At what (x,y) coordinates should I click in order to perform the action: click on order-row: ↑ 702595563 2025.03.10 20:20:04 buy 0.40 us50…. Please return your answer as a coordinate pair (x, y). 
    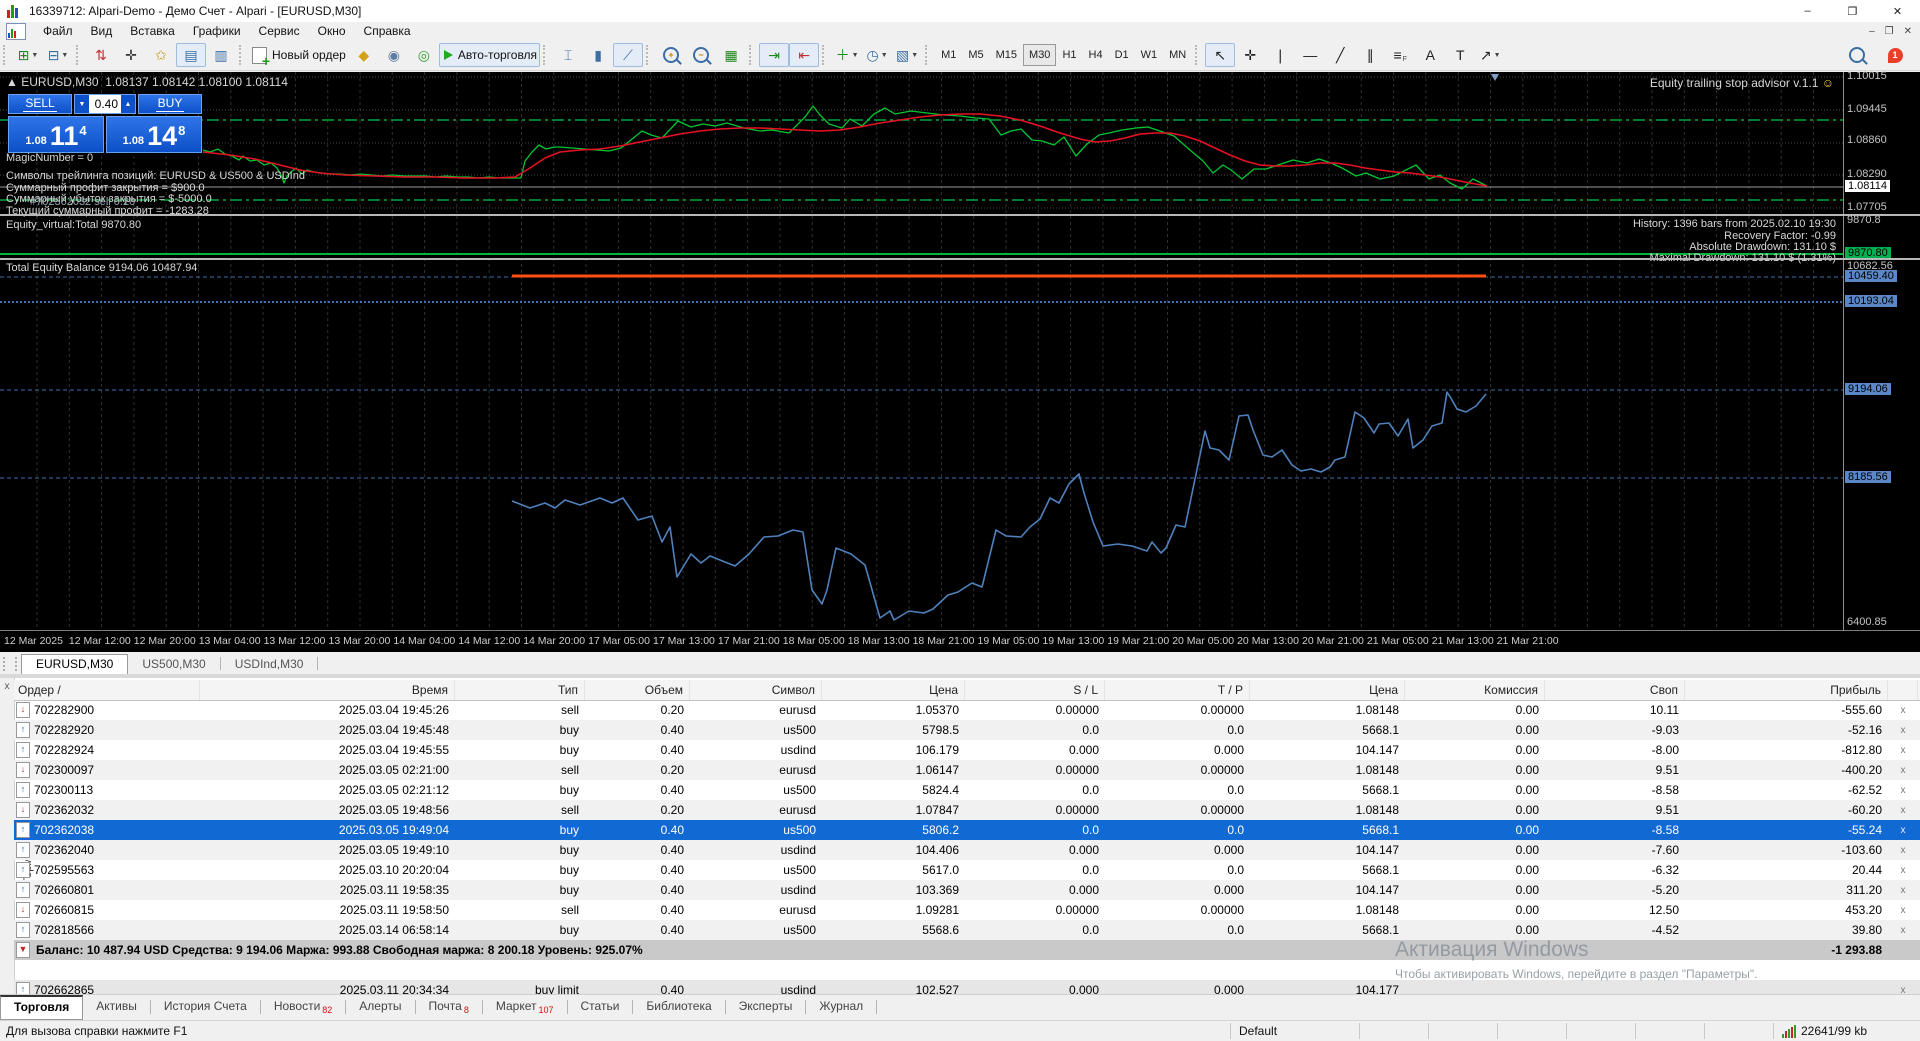
    Looking at the image, I should click on (967, 870).